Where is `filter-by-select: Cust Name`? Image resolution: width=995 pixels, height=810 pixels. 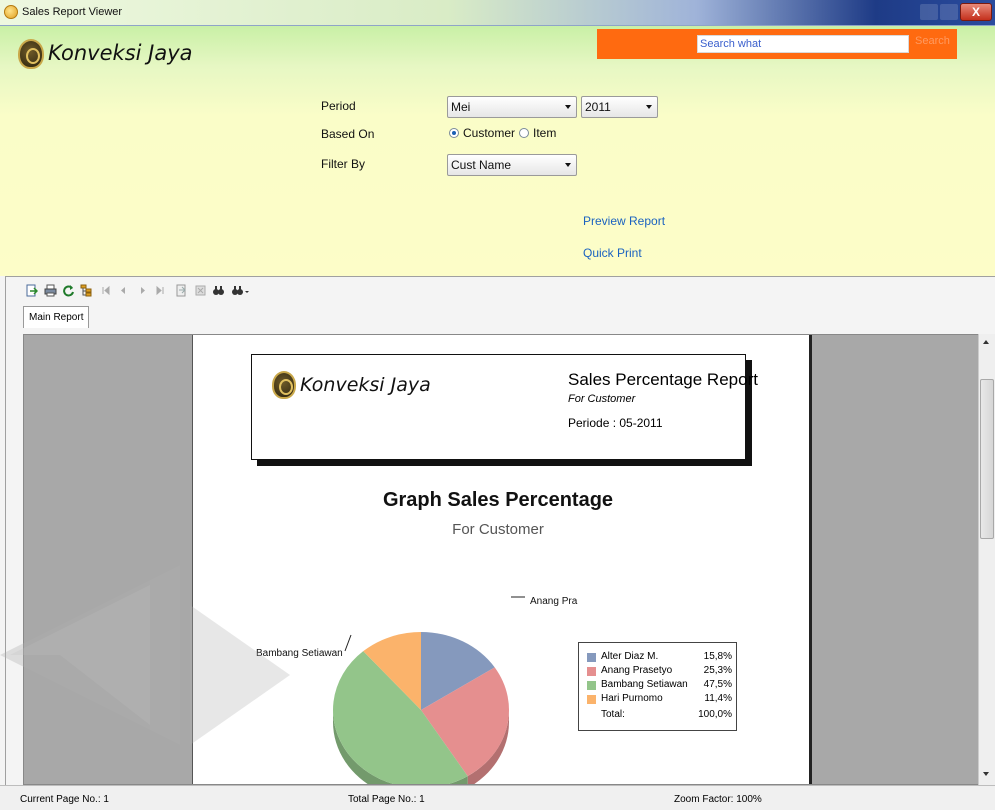
filter-by-select: Cust Name is located at coordinates (512, 165).